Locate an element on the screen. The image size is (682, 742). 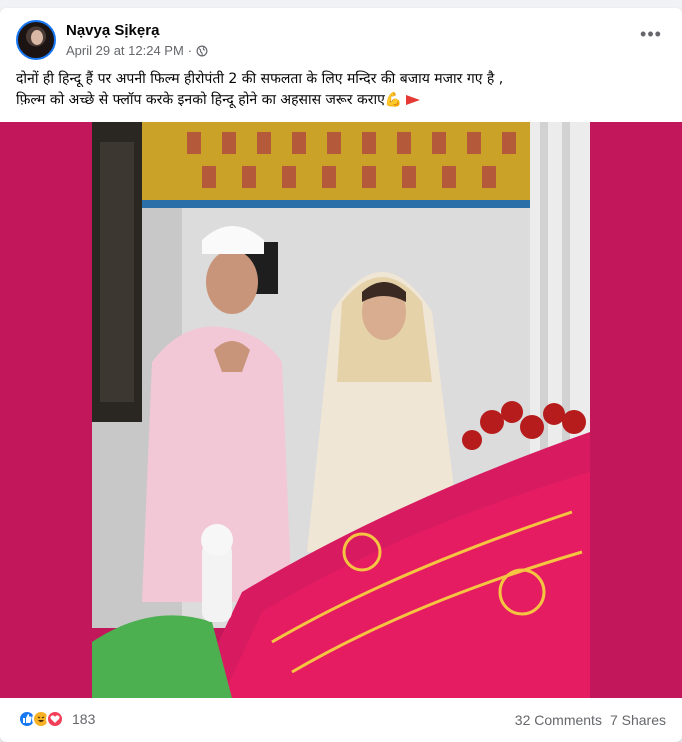
reactions-summary: 183 is located at coordinates (56, 719).